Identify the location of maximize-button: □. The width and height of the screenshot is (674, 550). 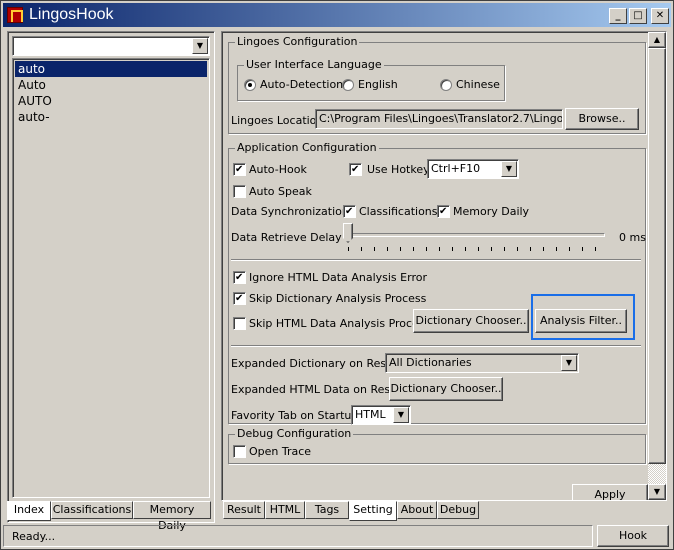
(638, 16).